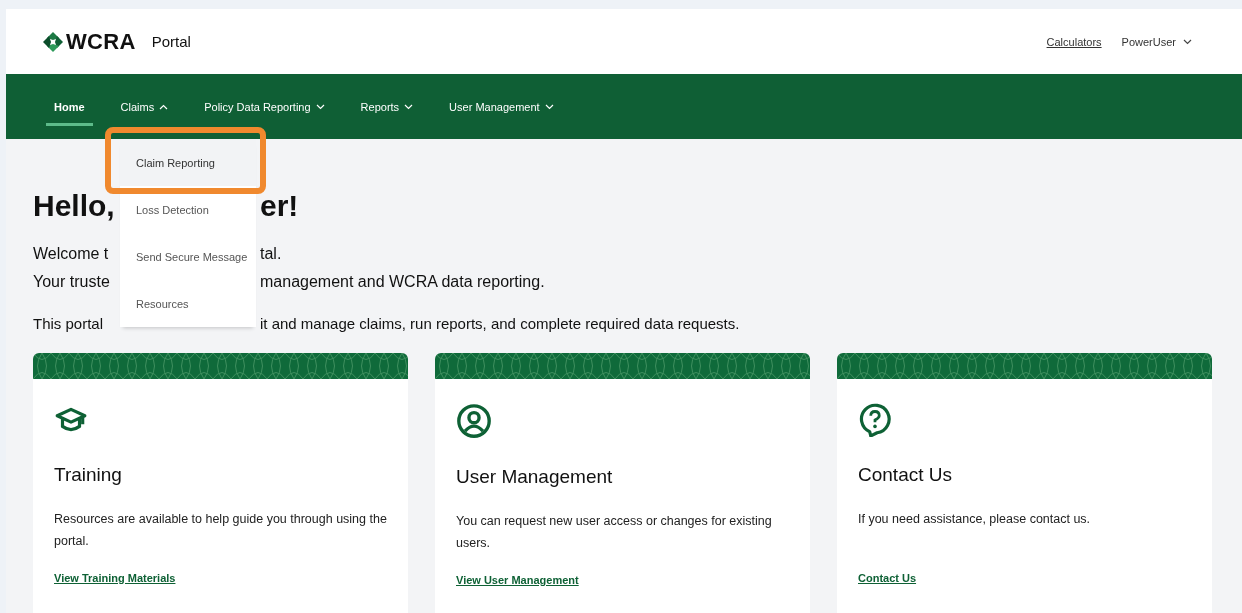 The height and width of the screenshot is (613, 1242). Describe the element at coordinates (474, 421) in the screenshot. I see `user-circle-icon` at that location.